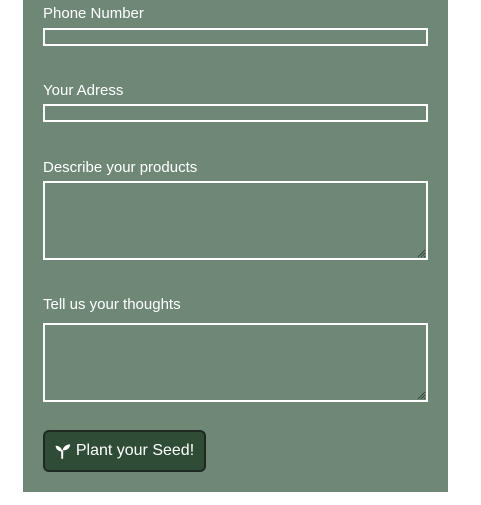 The image size is (481, 505). What do you see at coordinates (235, 220) in the screenshot?
I see `describe-products-textarea` at bounding box center [235, 220].